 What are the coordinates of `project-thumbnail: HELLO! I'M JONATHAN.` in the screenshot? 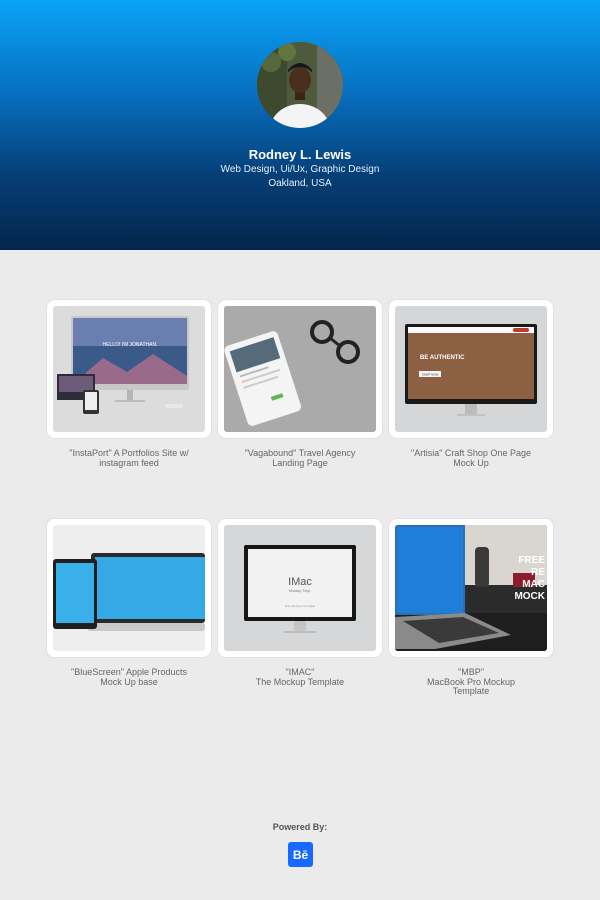 It's located at (129, 369).